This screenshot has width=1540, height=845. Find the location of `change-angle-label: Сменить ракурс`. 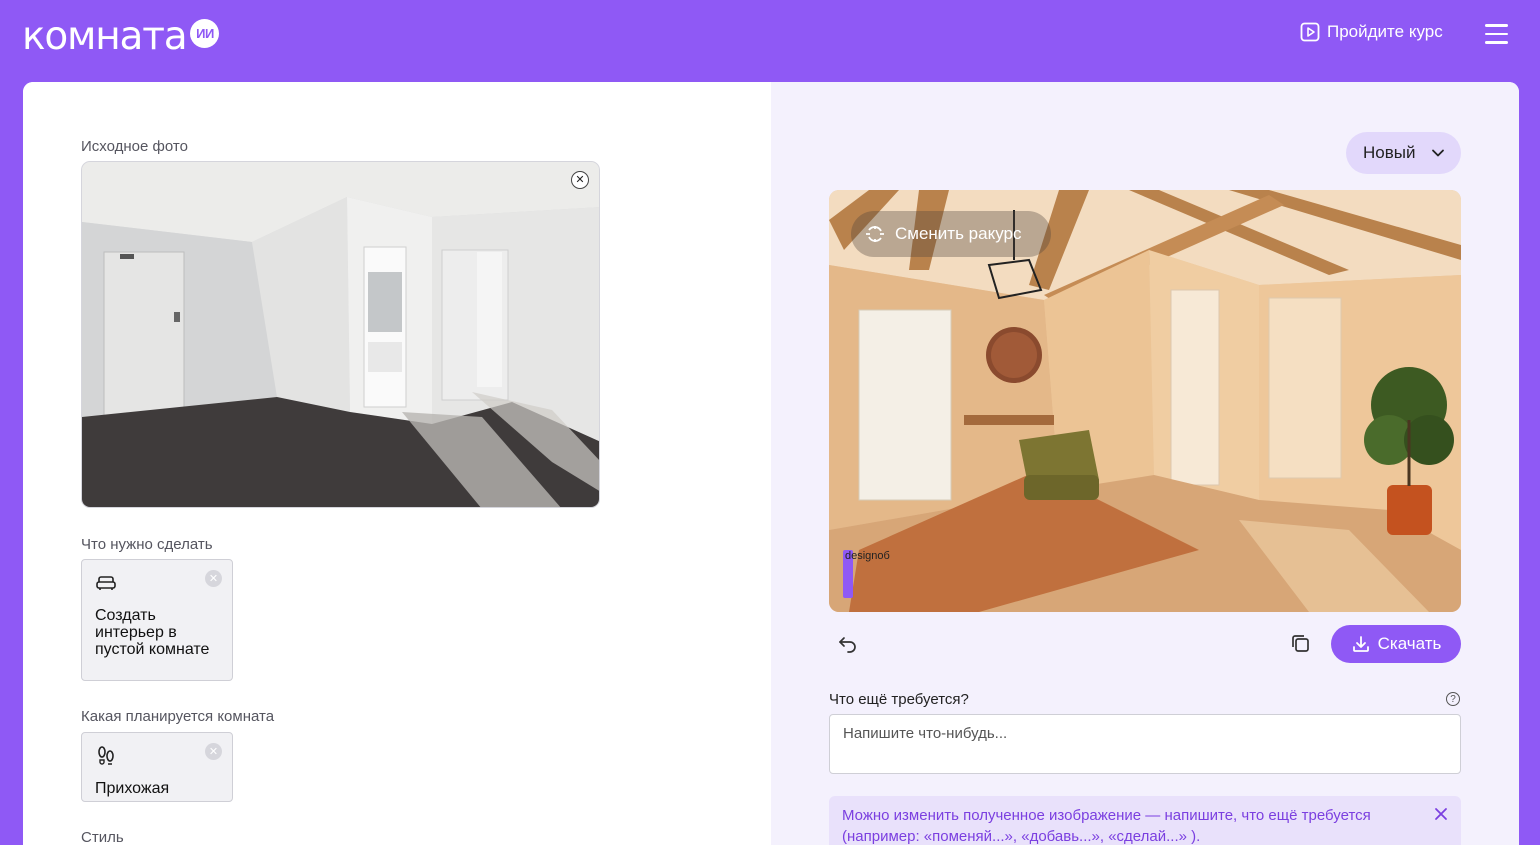

change-angle-label: Сменить ракурс is located at coordinates (958, 233).